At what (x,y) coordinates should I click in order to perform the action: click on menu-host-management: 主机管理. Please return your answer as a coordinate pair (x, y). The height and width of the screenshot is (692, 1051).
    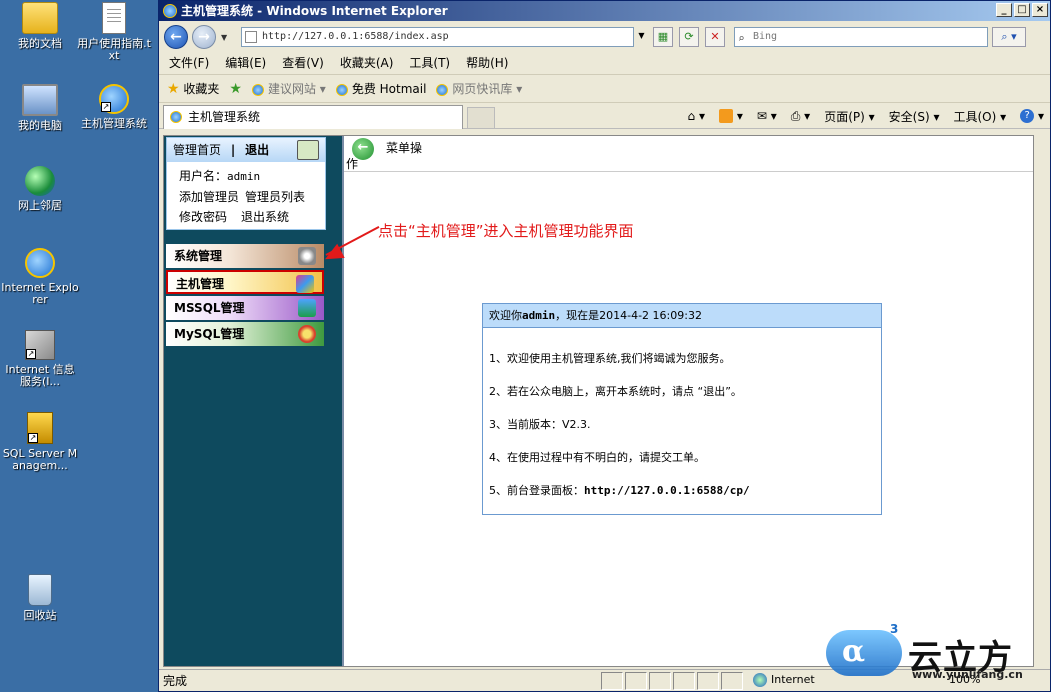
    Looking at the image, I should click on (245, 282).